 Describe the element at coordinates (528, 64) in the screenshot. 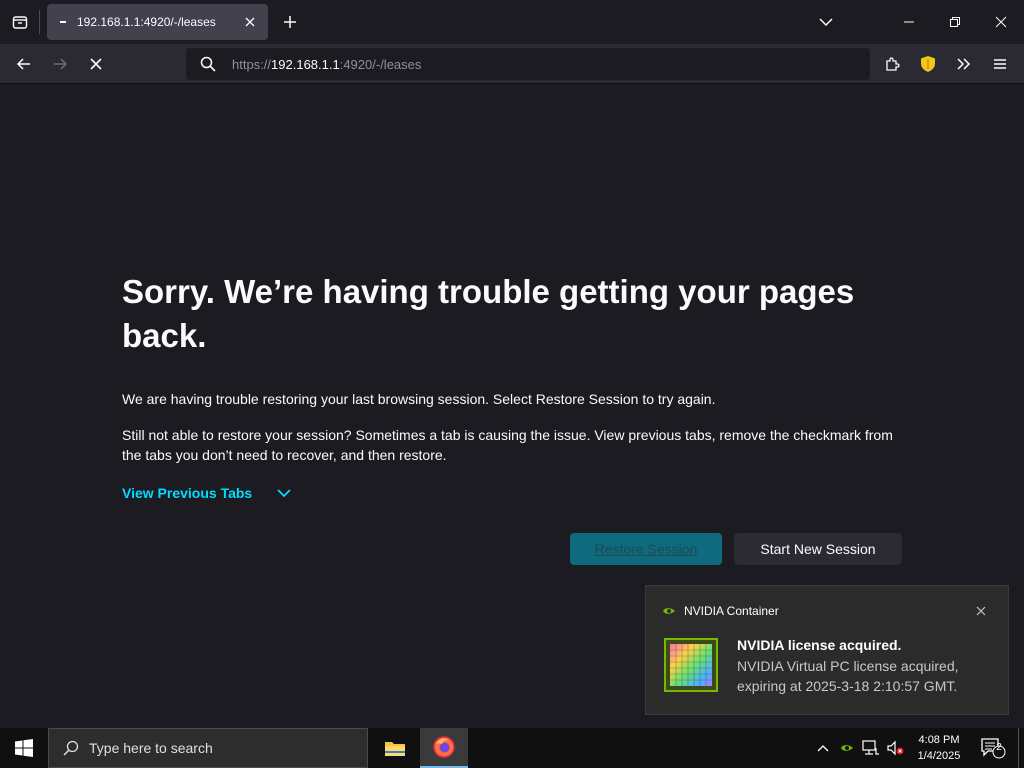

I see `url-bar: https://192.168.1.1:4920/-/leases` at that location.